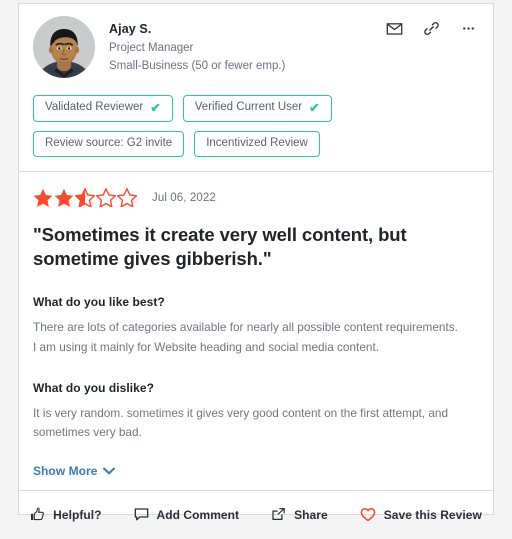 This screenshot has height=539, width=512. I want to click on badge-label: Review source: G2 invite, so click(109, 142).